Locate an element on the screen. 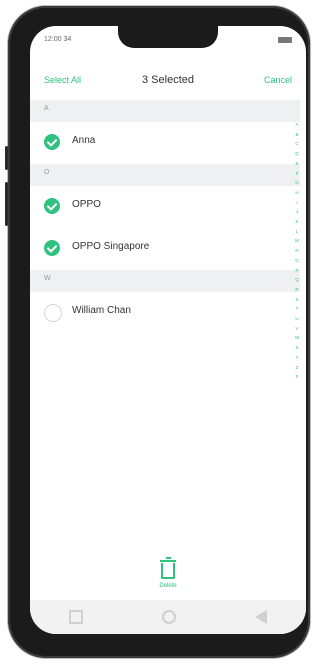 The width and height of the screenshot is (320, 664). list-item: William Chan is located at coordinates (165, 312).